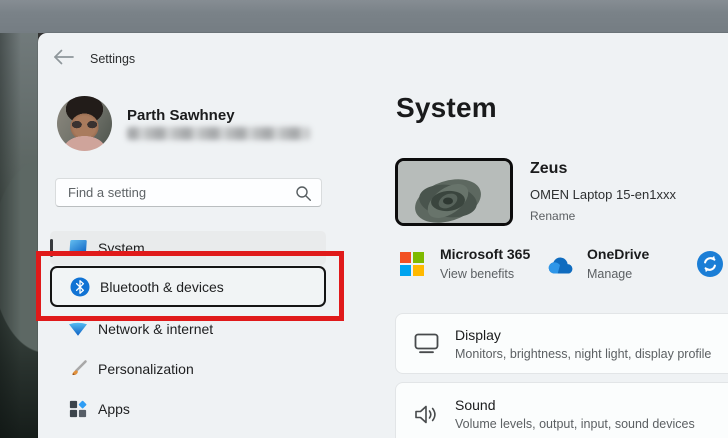  I want to click on microsoft-logo-icon, so click(412, 264).